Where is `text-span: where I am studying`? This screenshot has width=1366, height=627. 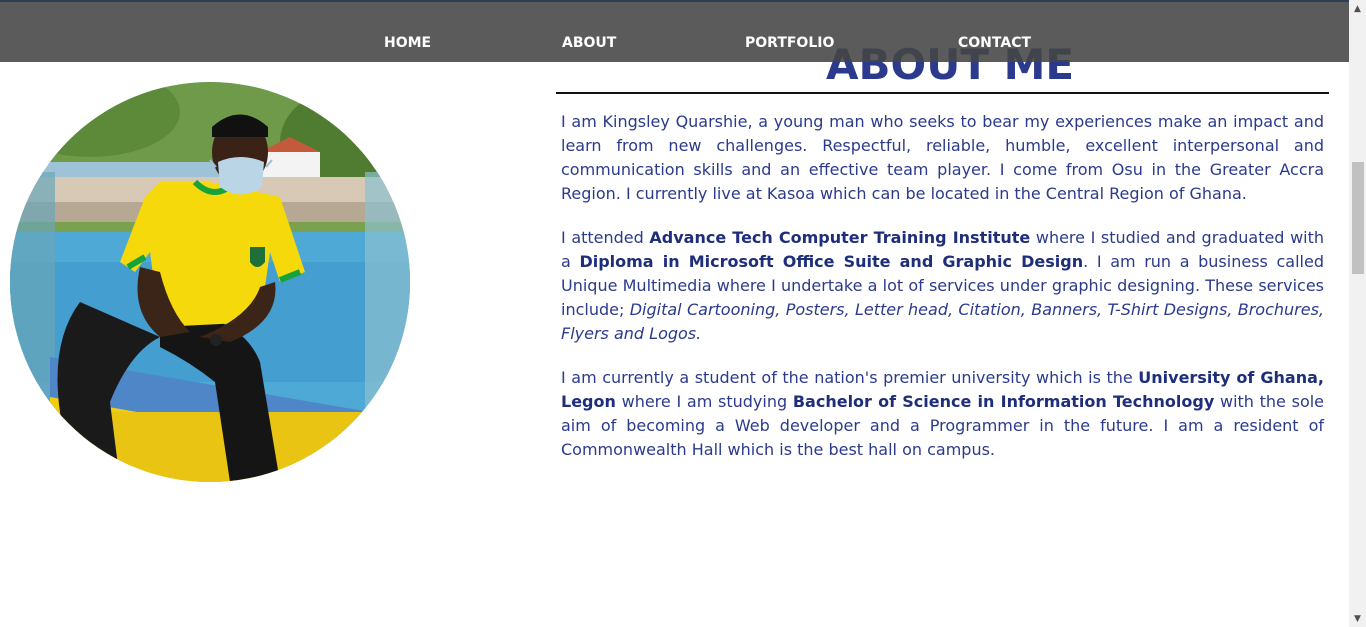 text-span: where I am studying is located at coordinates (704, 401).